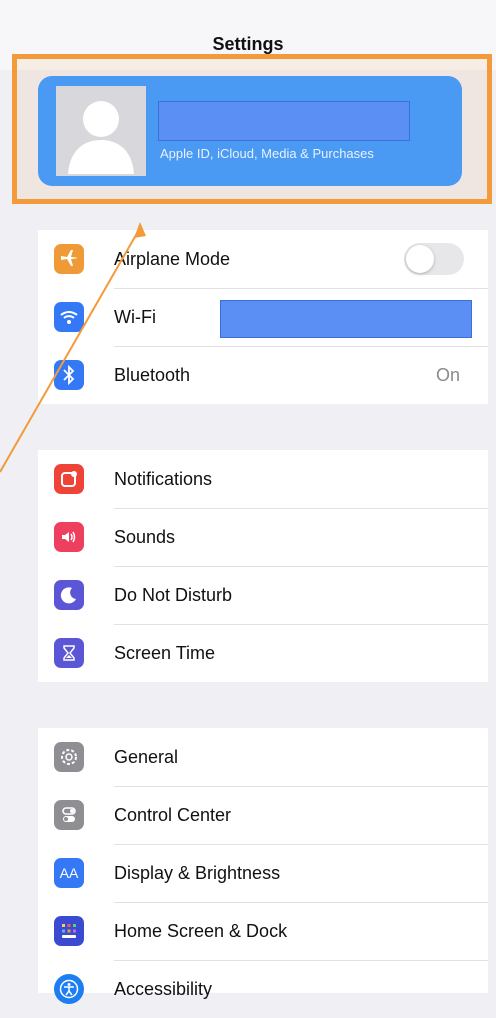 The height and width of the screenshot is (1018, 496). What do you see at coordinates (434, 259) in the screenshot?
I see `airplane-mode-toggle` at bounding box center [434, 259].